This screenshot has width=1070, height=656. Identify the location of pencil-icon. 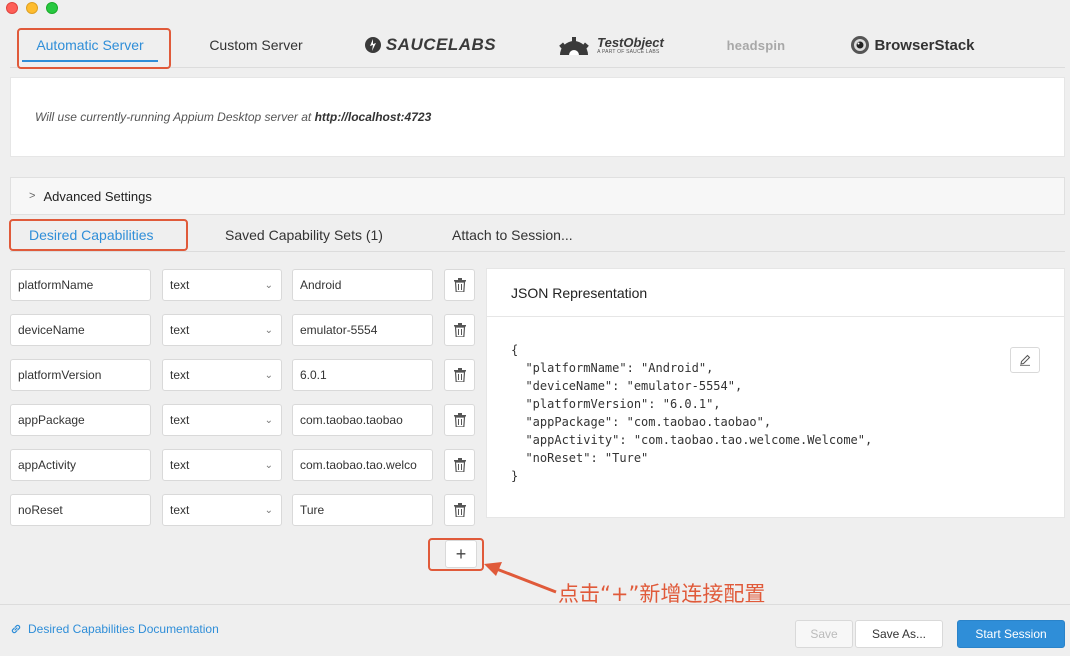
(1025, 360).